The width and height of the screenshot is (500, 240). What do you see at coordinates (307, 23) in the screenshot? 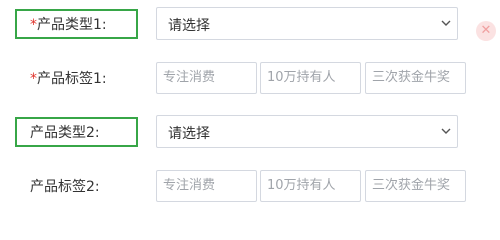
I see `product-type-1-select: 请选择` at bounding box center [307, 23].